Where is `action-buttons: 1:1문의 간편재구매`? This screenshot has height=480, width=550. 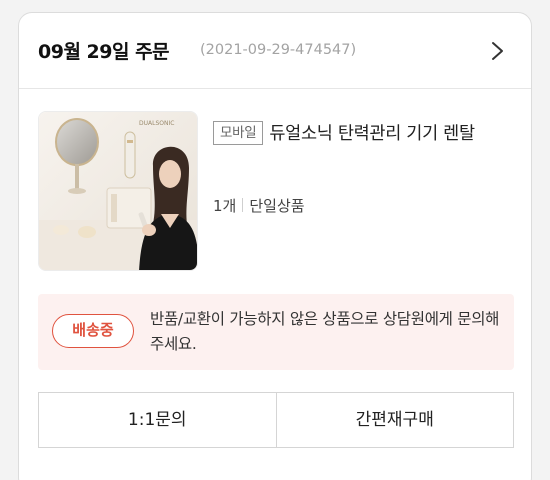
action-buttons: 1:1문의 간편재구매 is located at coordinates (276, 420).